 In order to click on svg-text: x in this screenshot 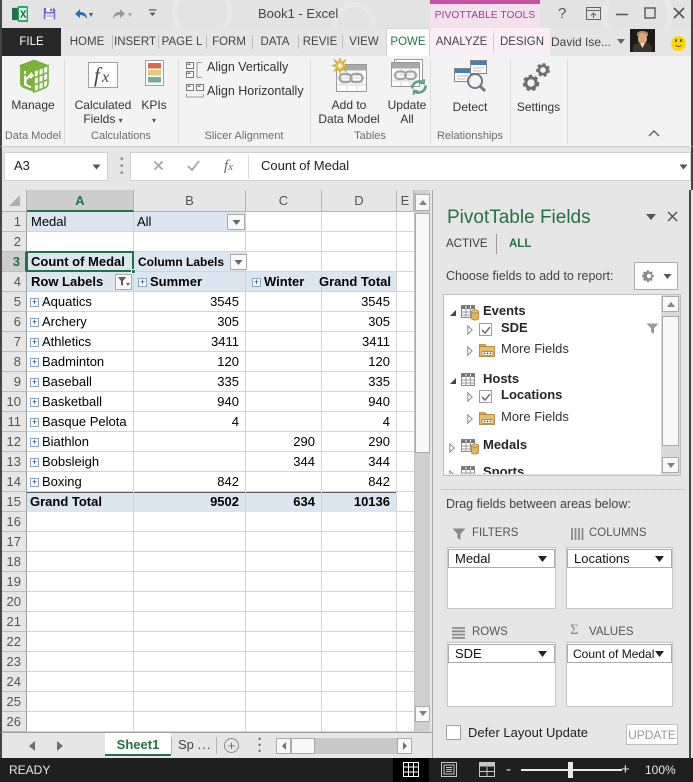, I will do `click(105, 77)`.